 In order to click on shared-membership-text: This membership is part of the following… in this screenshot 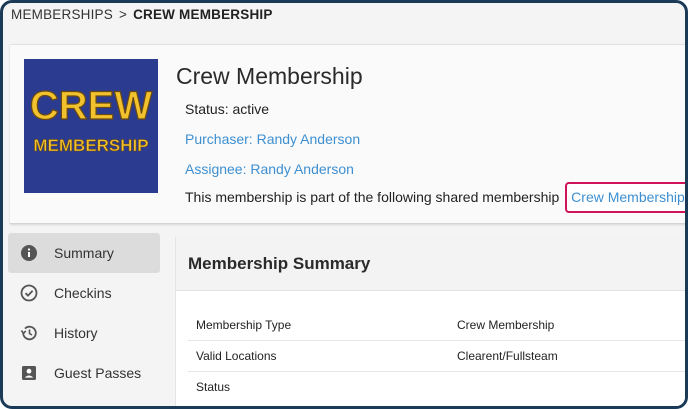, I will do `click(372, 197)`.